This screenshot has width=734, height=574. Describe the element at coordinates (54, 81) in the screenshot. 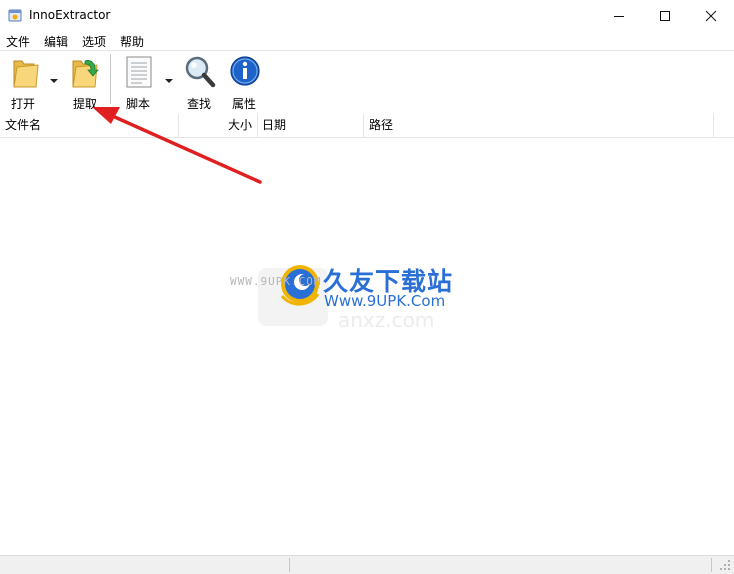

I see `open-dropdown-arrow` at that location.